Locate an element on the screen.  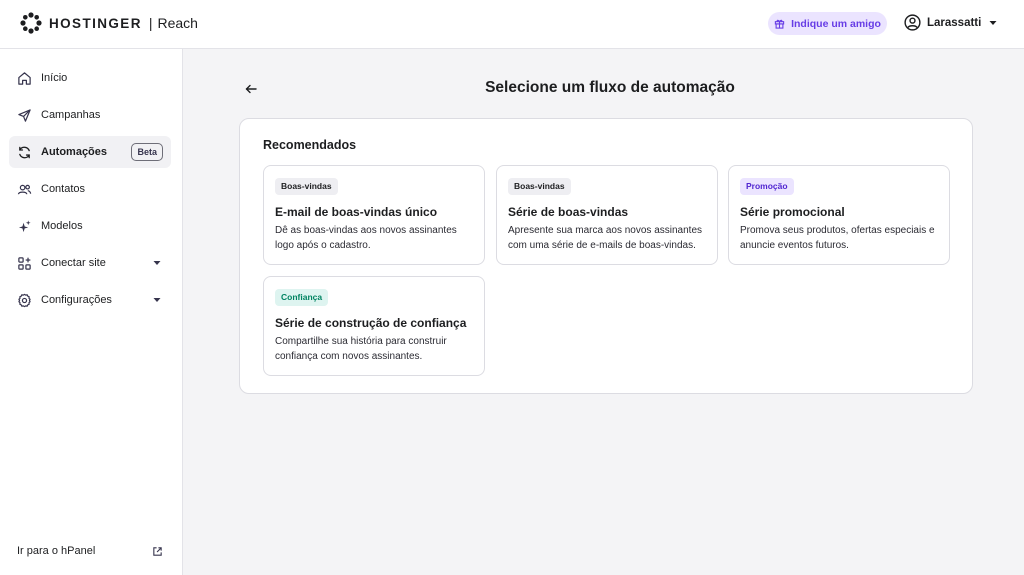
user-menu: Larassatti is located at coordinates (950, 22).